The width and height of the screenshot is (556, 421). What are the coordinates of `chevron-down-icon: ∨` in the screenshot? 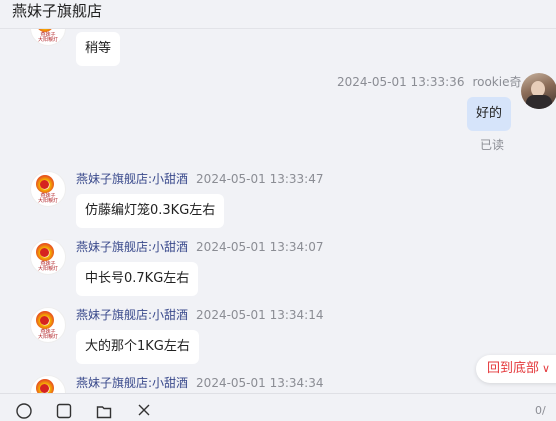 It's located at (546, 368).